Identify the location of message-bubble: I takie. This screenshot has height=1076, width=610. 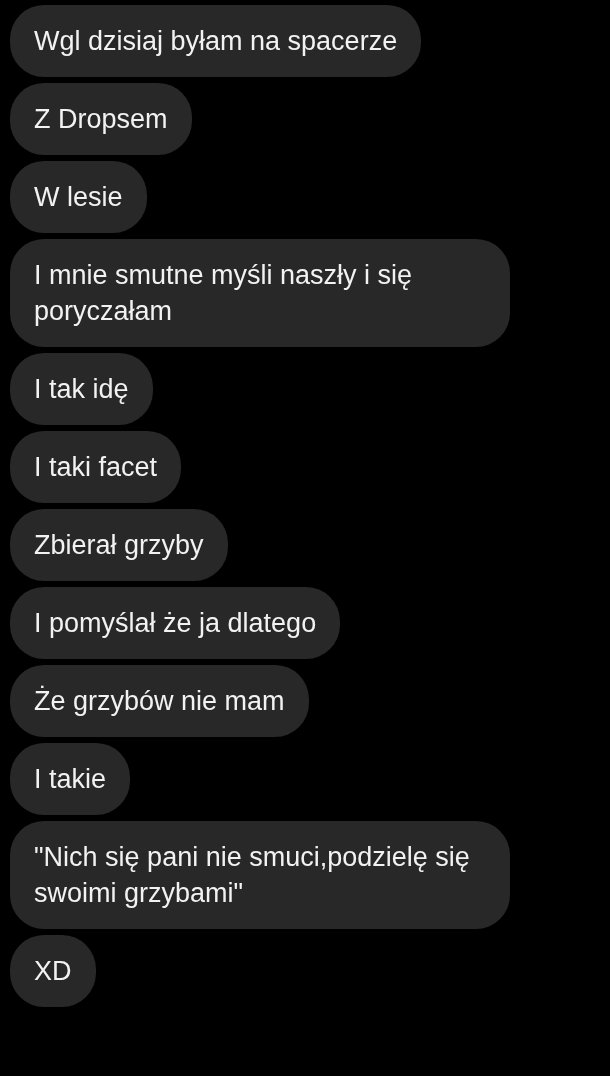
(70, 779).